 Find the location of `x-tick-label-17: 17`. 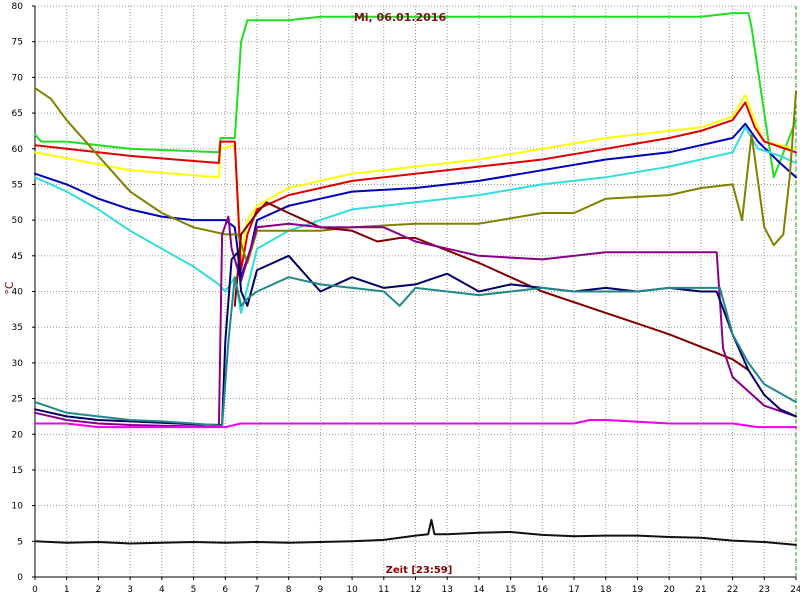

x-tick-label-17: 17 is located at coordinates (573, 590).